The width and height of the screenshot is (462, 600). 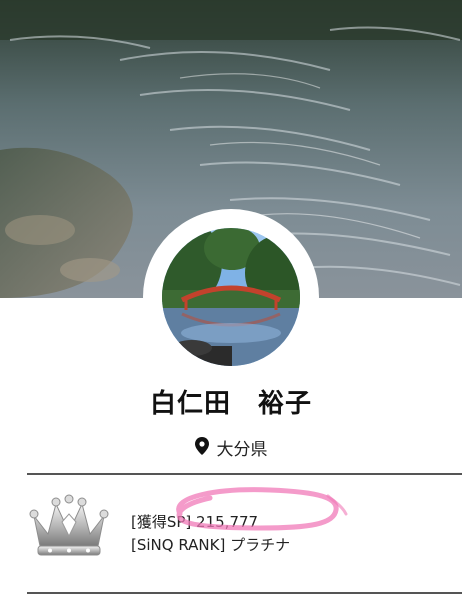 I want to click on rank-row: [SiNQ RANK] プラチナ, so click(x=210, y=545).